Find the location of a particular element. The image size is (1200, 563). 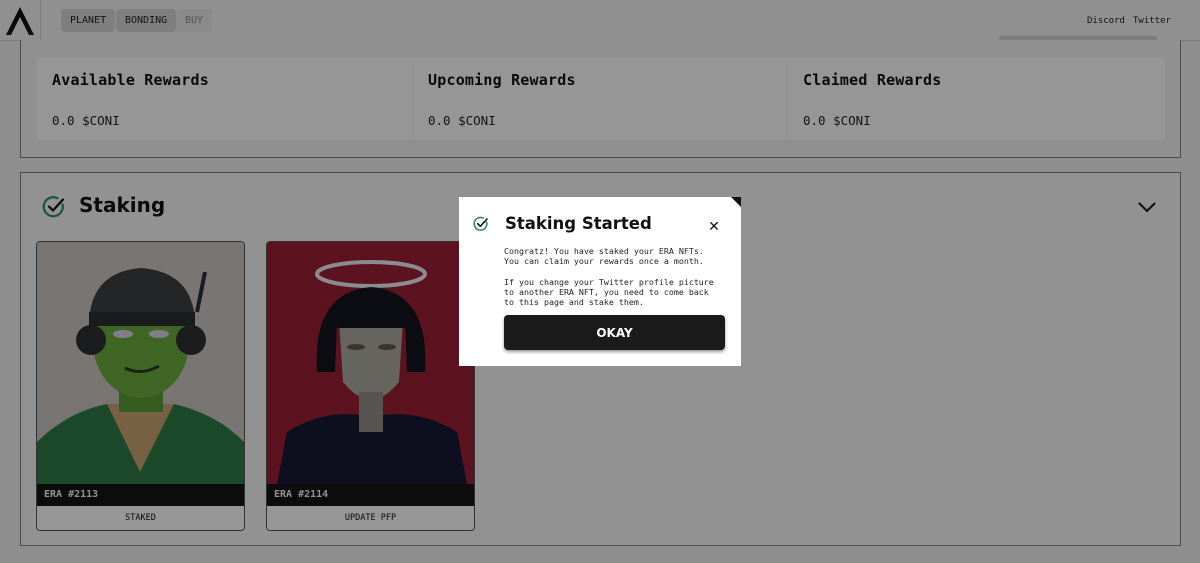

dialog-title: Staking Started is located at coordinates (578, 223).